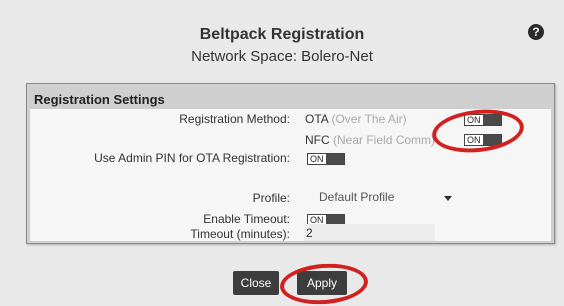 This screenshot has height=306, width=564. Describe the element at coordinates (317, 159) in the screenshot. I see `admin-pin-toggle-label: ON` at that location.